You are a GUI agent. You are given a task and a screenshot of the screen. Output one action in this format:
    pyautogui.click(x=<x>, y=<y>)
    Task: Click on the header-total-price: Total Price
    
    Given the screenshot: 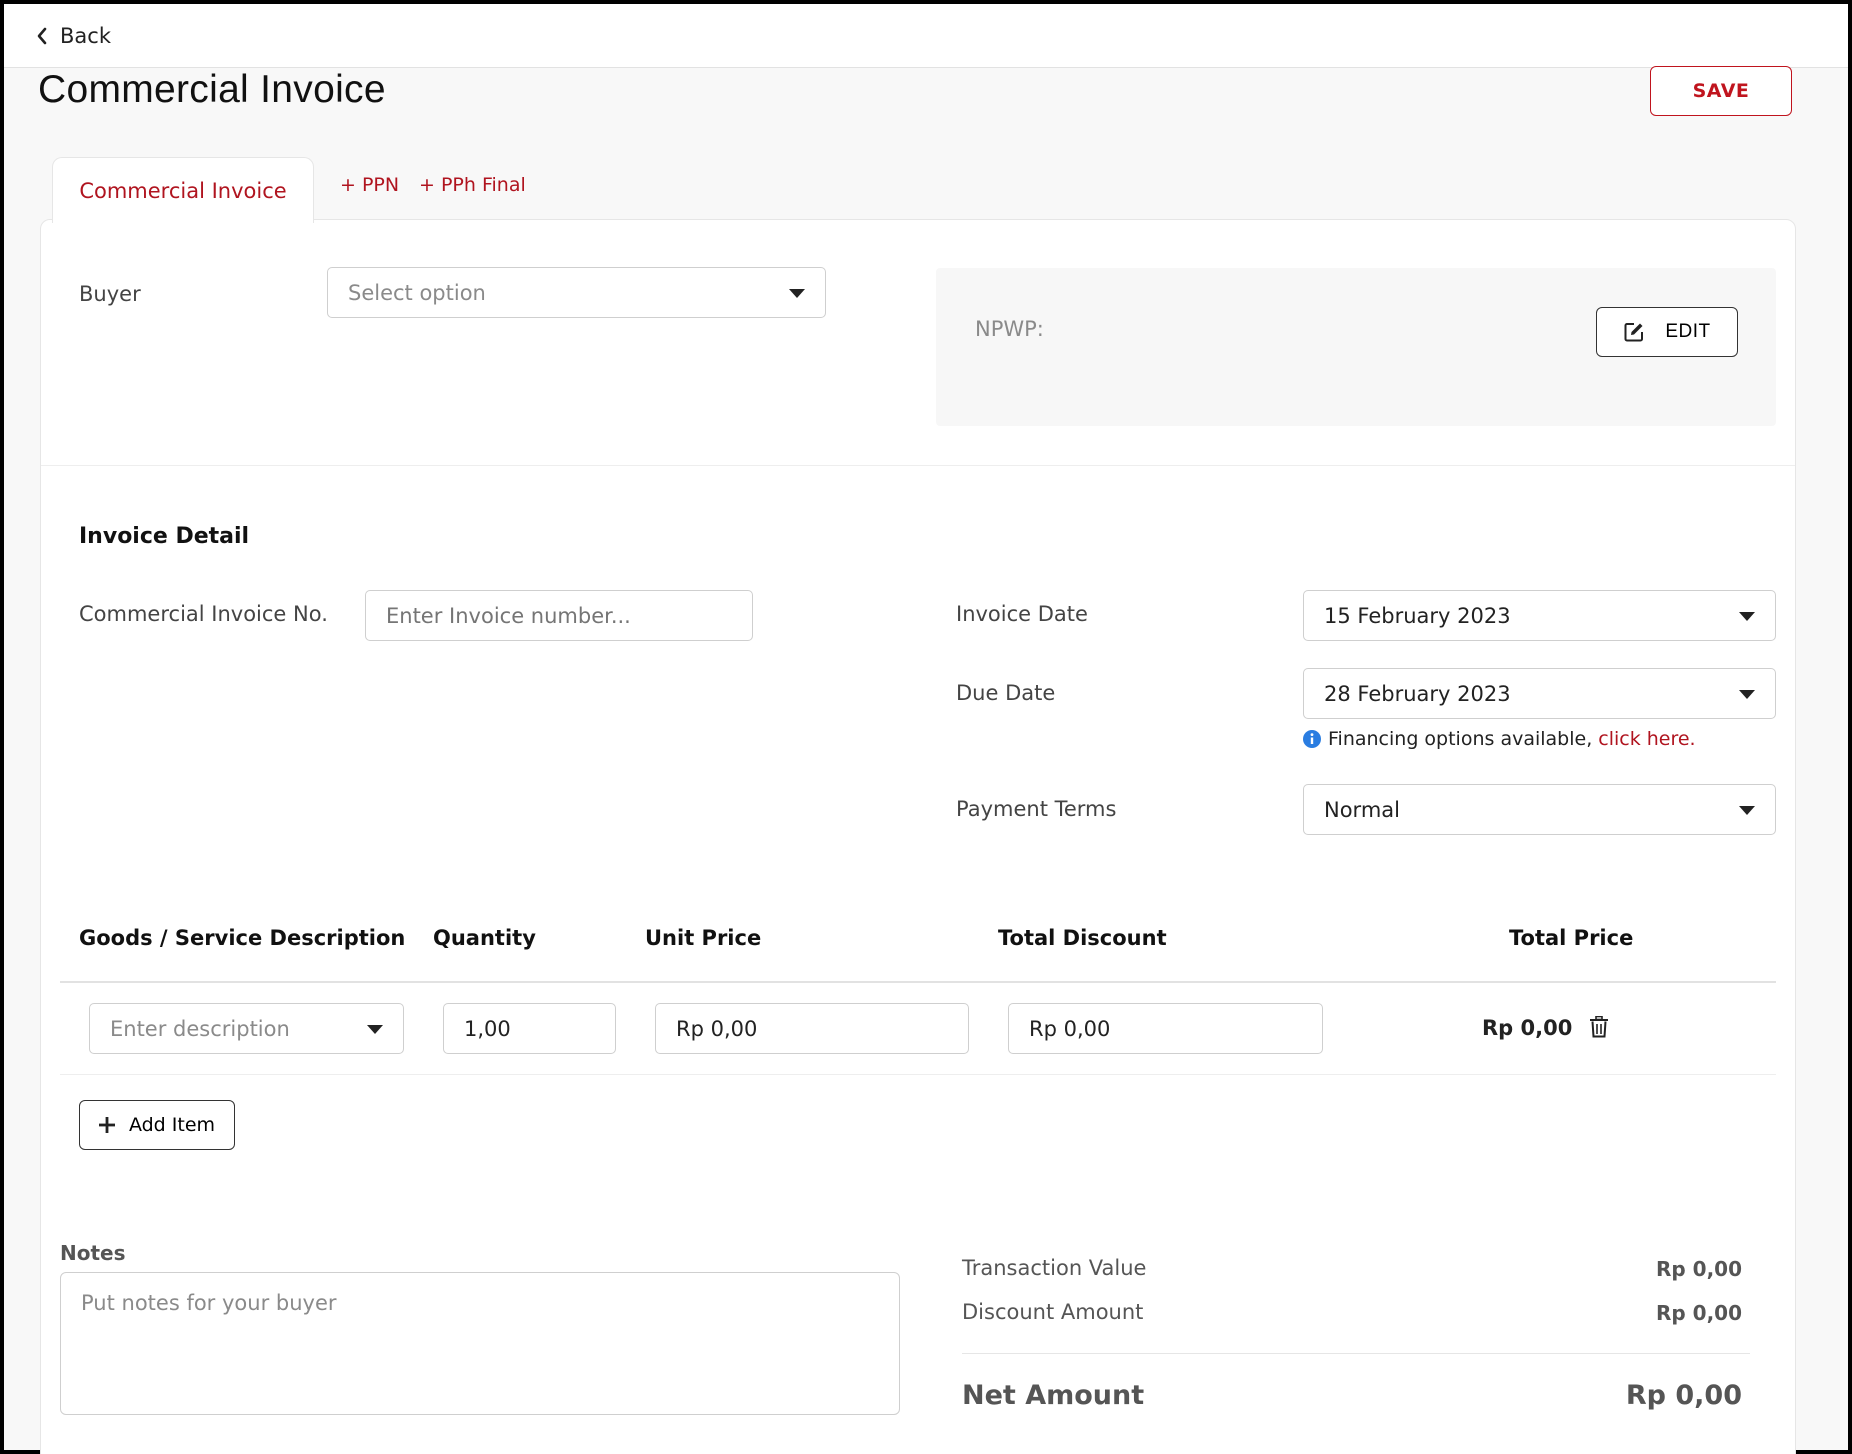 What is the action you would take?
    pyautogui.click(x=1571, y=938)
    